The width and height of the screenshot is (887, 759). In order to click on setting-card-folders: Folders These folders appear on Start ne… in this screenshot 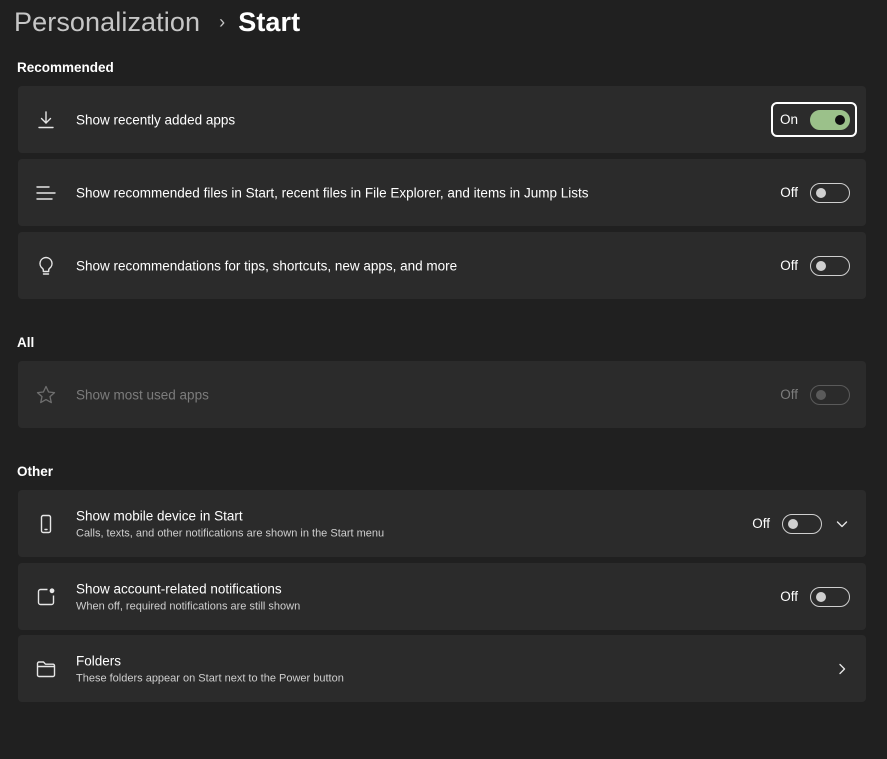, I will do `click(442, 668)`.